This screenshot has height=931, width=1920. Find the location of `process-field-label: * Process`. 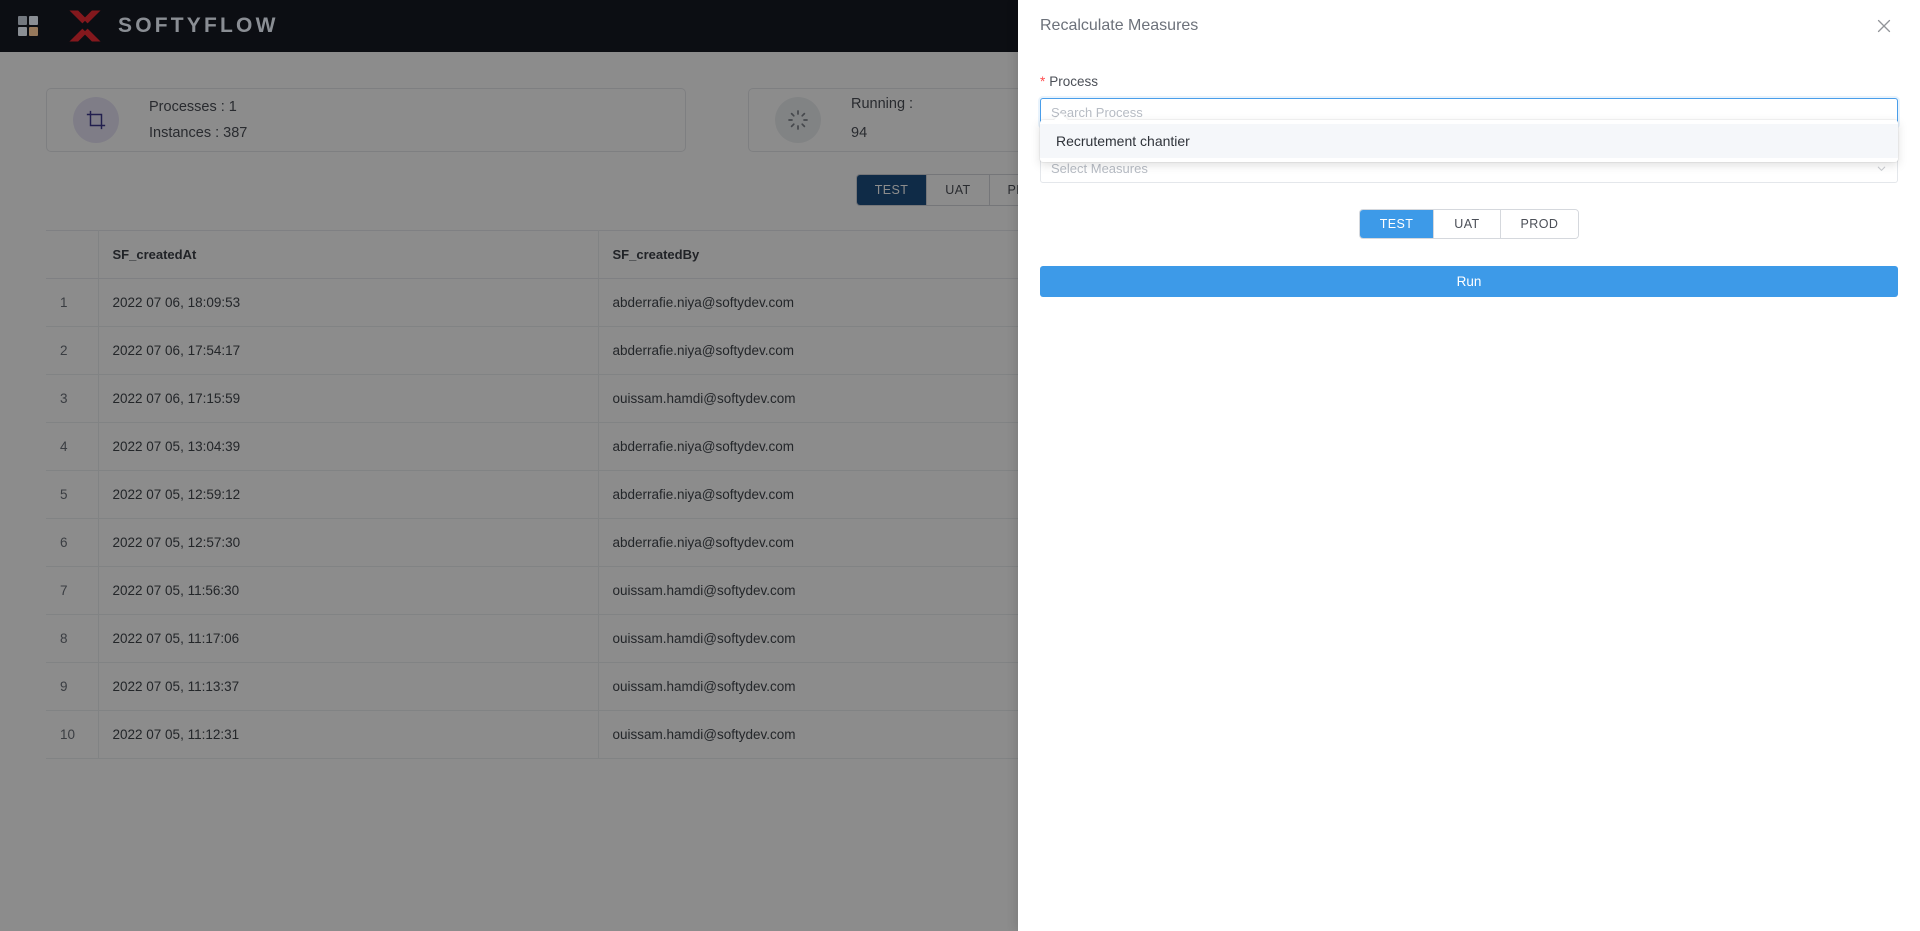

process-field-label: * Process is located at coordinates (1469, 81).